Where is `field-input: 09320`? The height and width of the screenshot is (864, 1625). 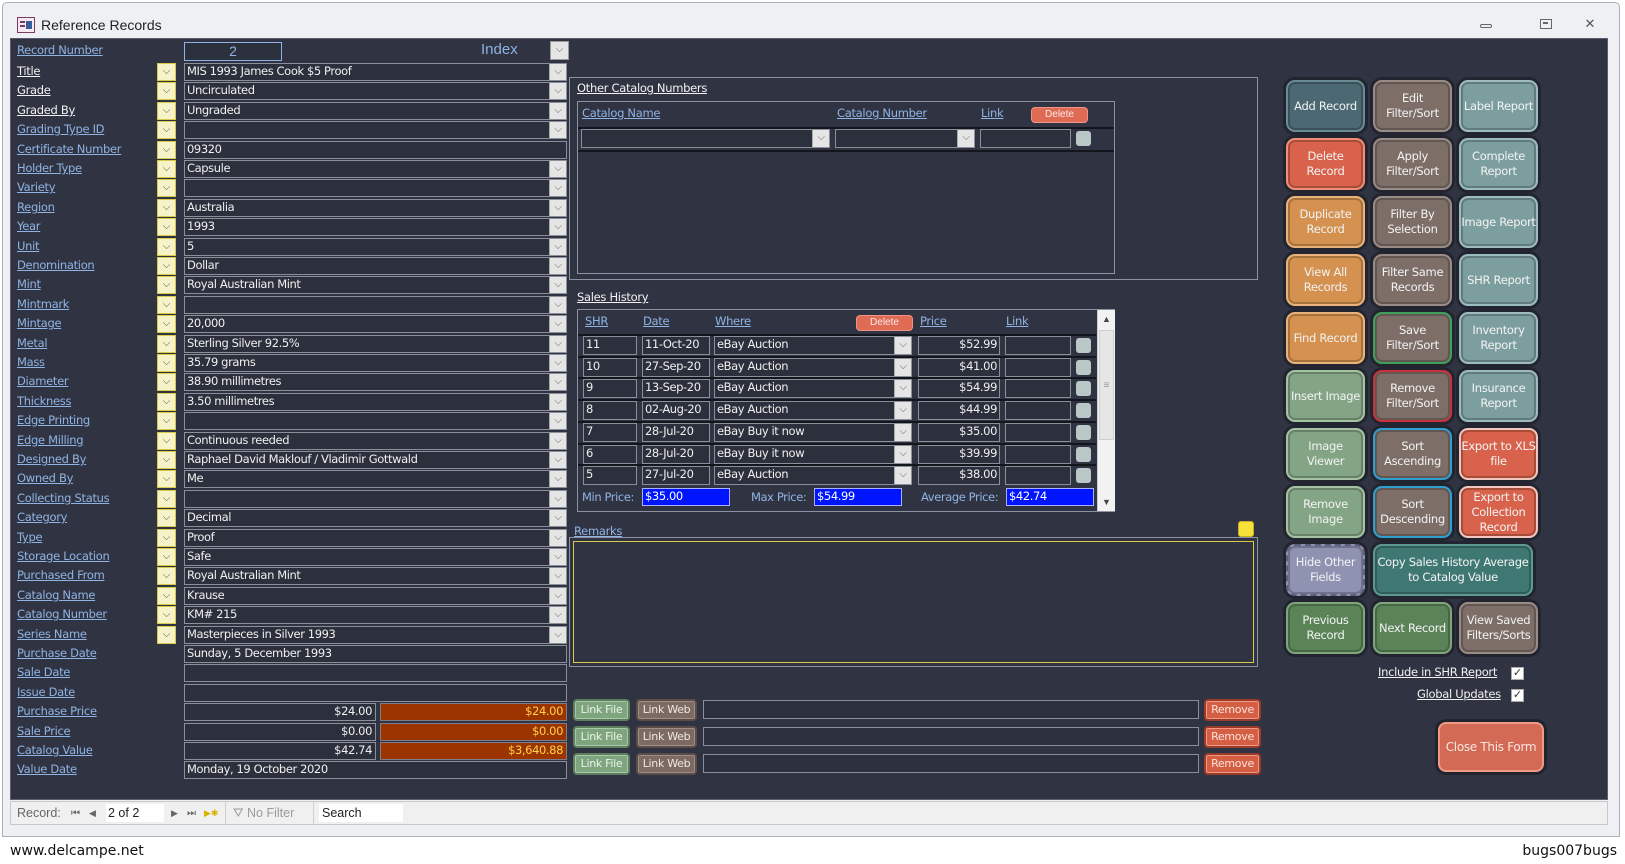 field-input: 09320 is located at coordinates (375, 150).